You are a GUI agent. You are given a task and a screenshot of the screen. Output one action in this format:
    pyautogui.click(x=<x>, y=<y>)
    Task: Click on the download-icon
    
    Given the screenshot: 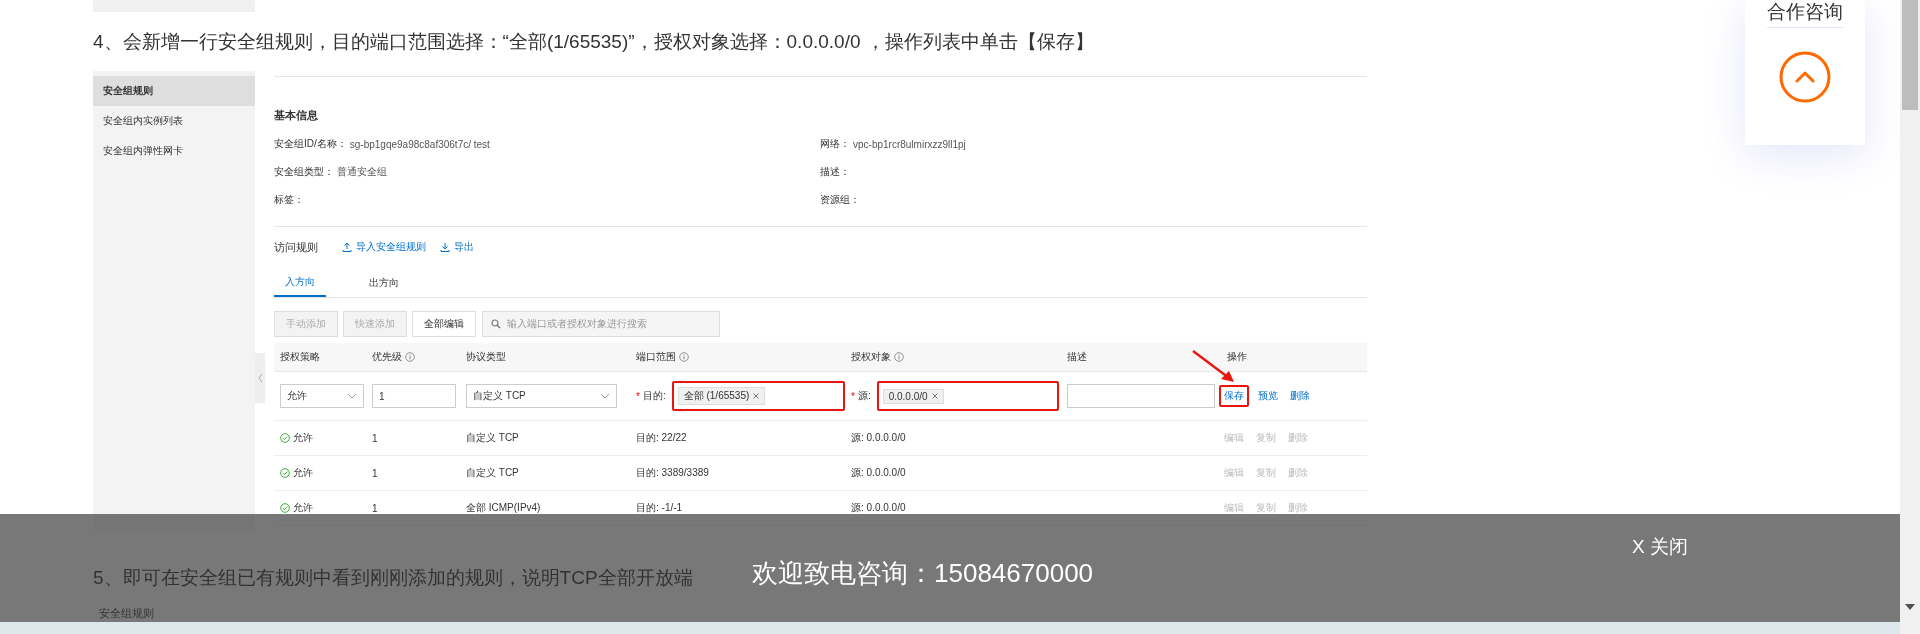 What is the action you would take?
    pyautogui.click(x=445, y=247)
    